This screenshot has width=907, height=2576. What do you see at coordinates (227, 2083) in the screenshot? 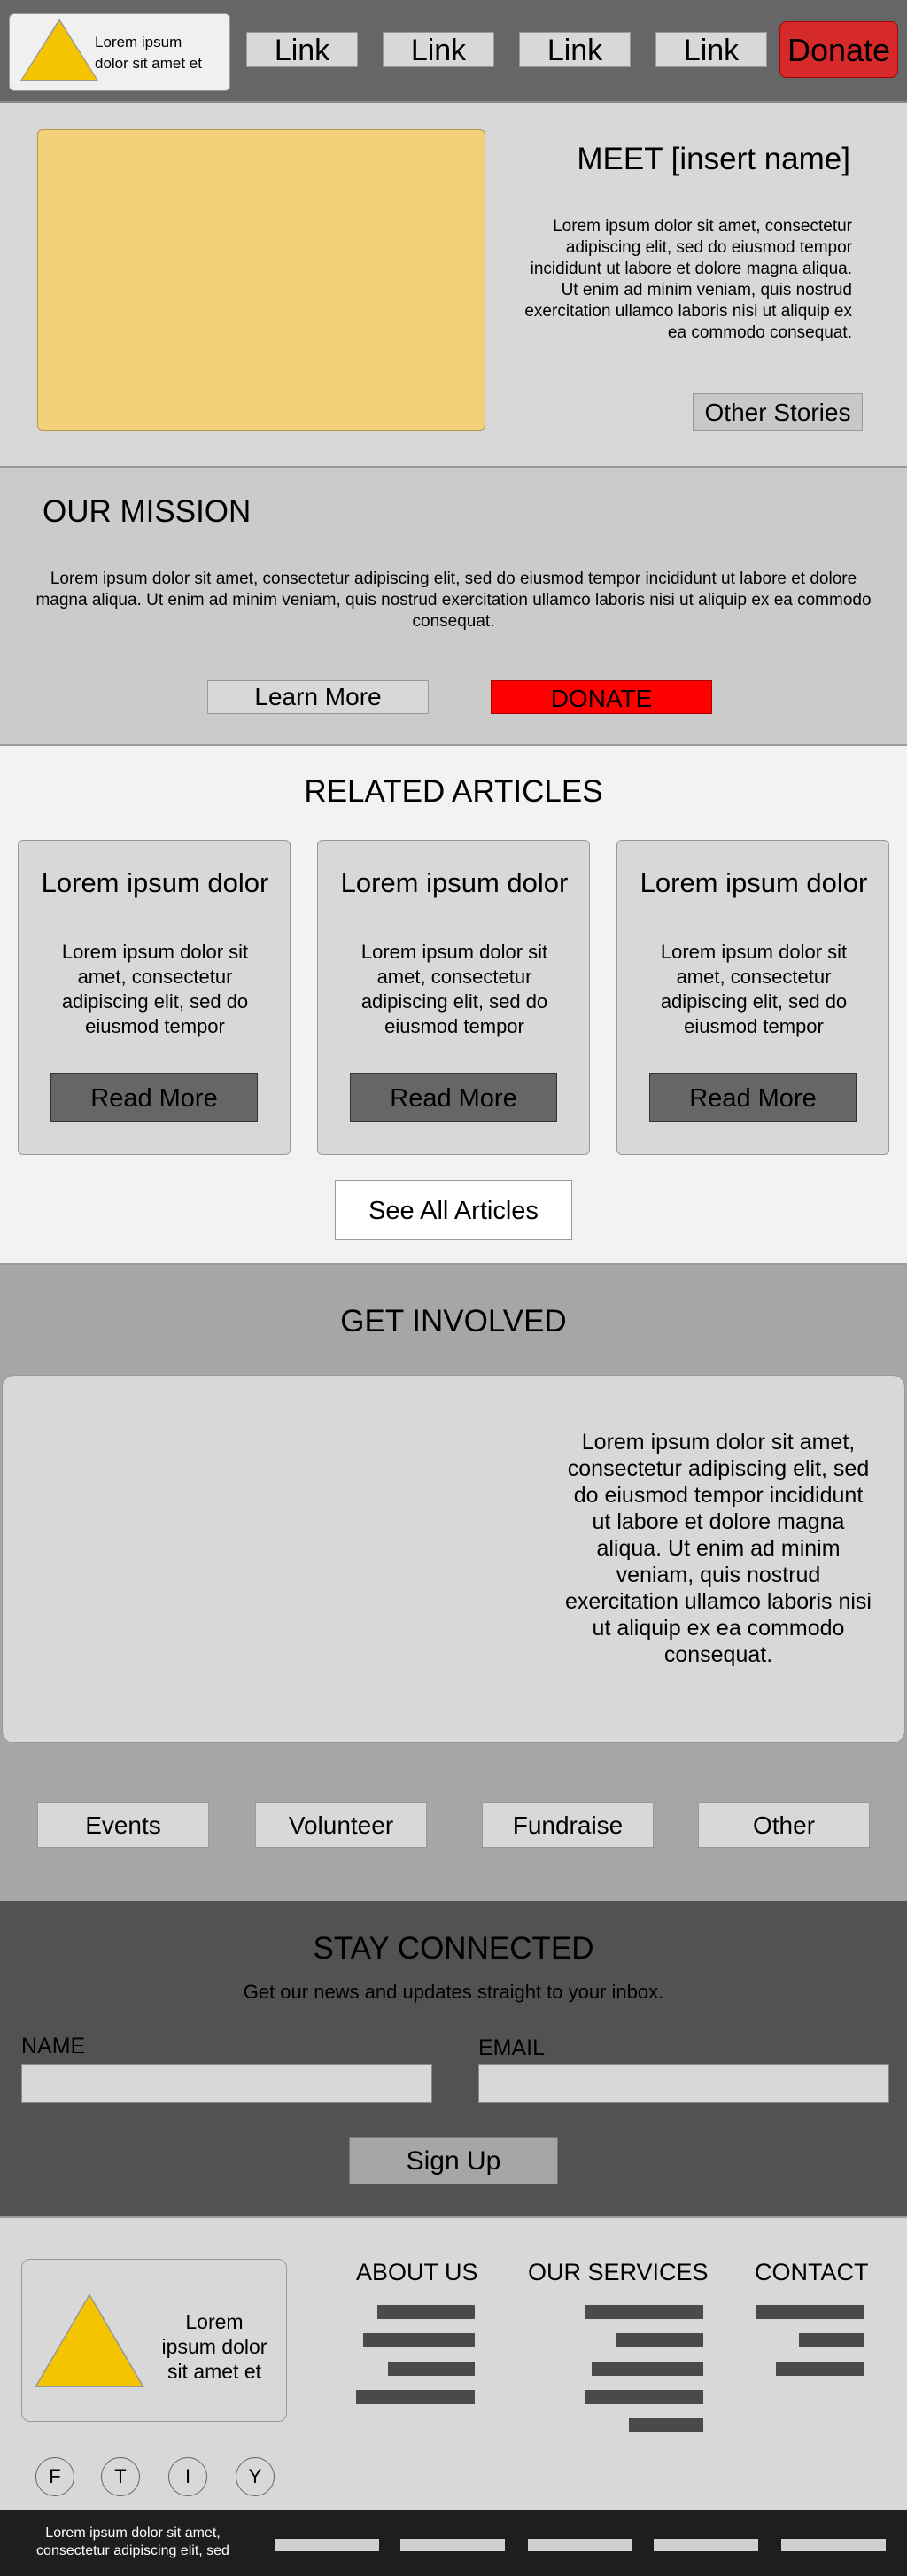
I see `name-input` at bounding box center [227, 2083].